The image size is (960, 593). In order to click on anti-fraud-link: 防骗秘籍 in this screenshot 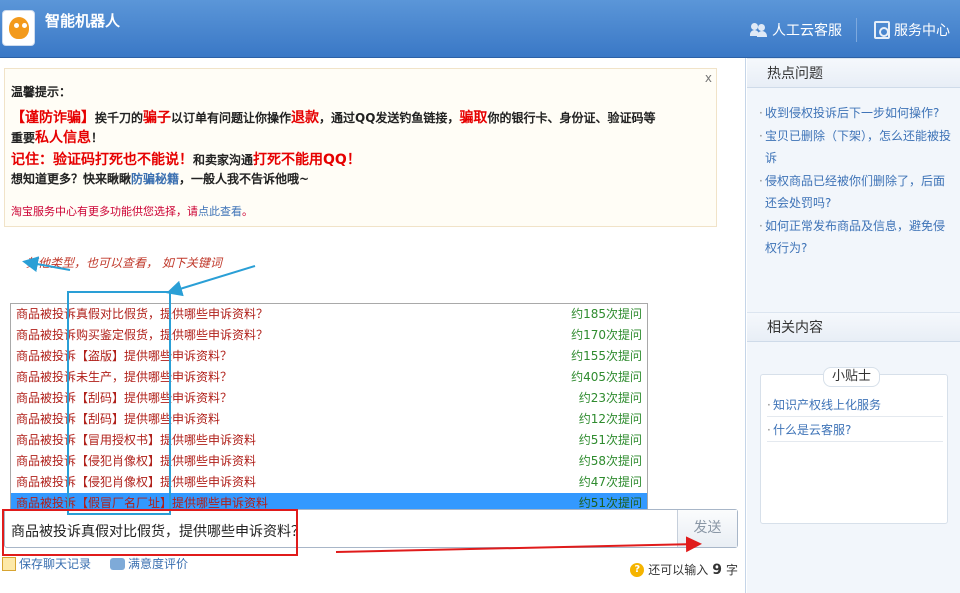, I will do `click(155, 179)`.